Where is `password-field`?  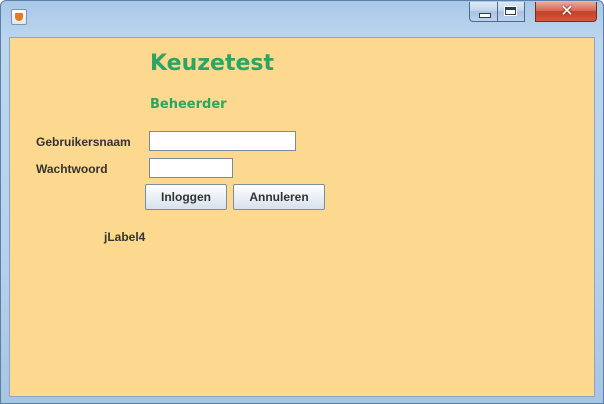
password-field is located at coordinates (191, 168).